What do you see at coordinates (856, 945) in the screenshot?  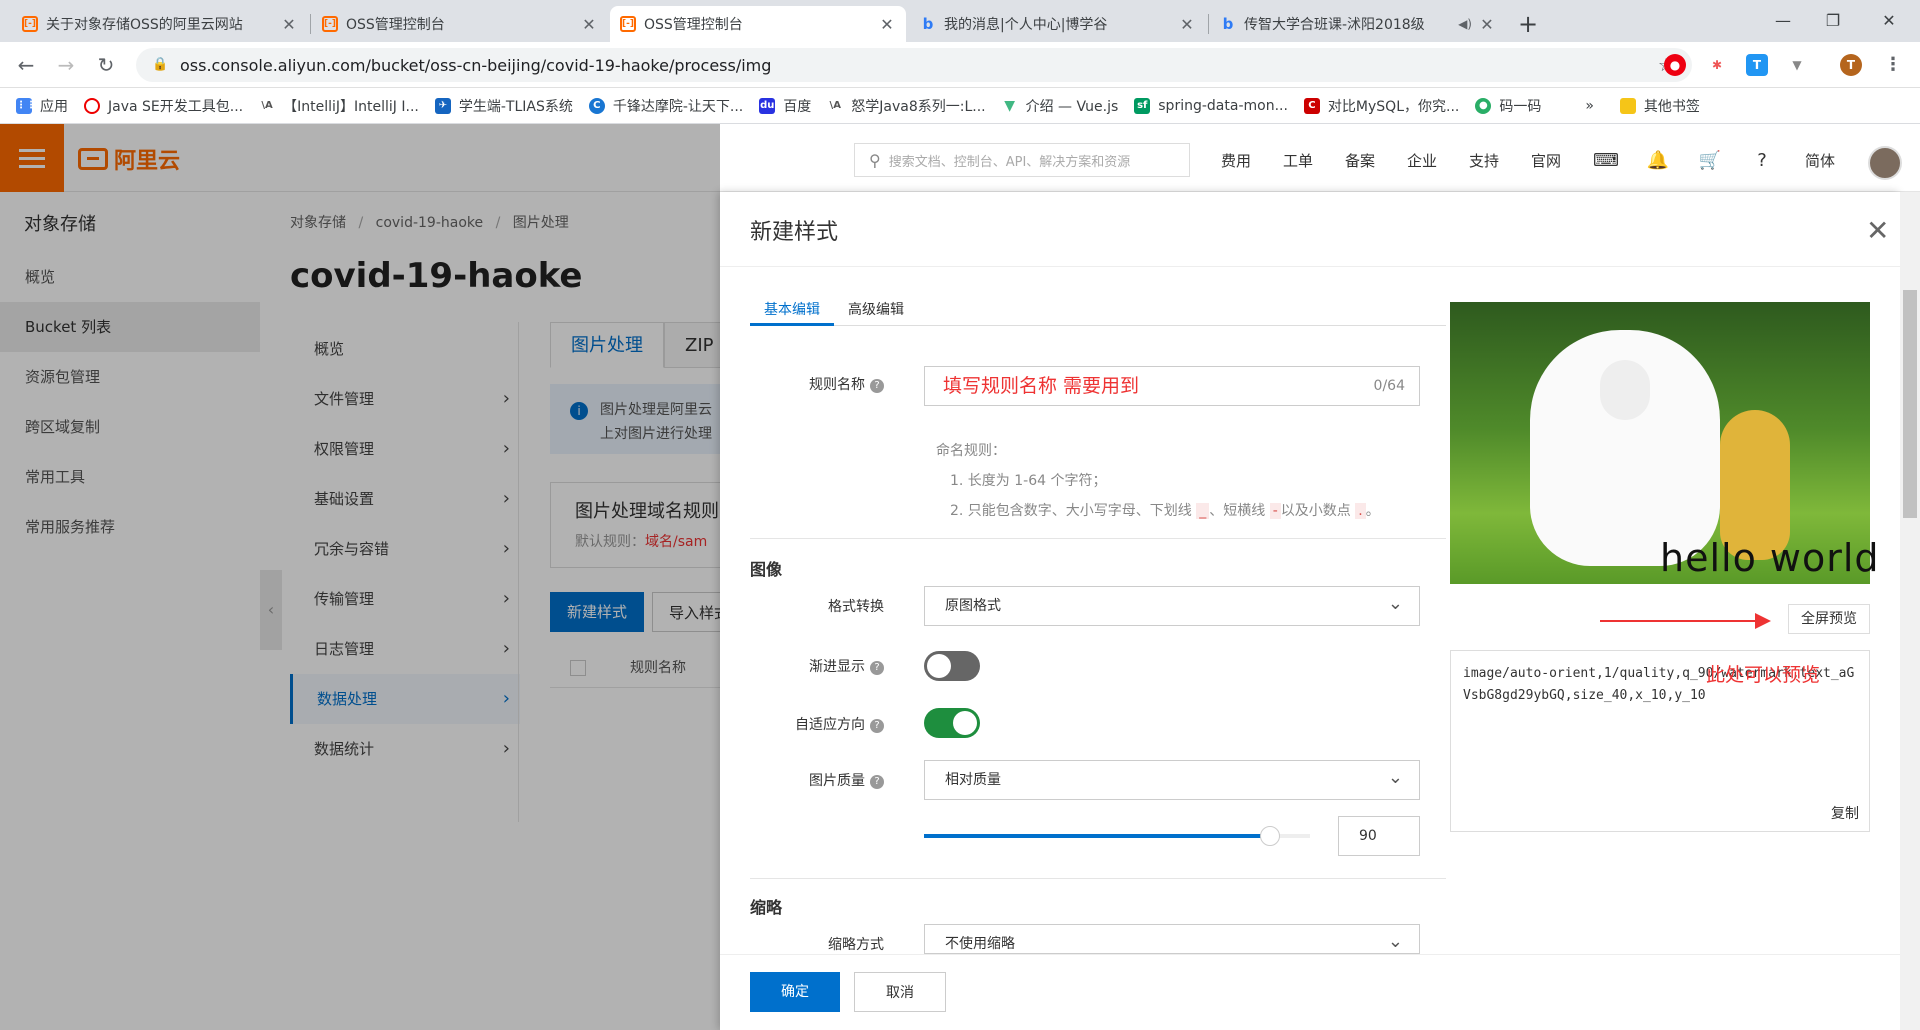 I see `thumb-mode-label: 缩略方式` at bounding box center [856, 945].